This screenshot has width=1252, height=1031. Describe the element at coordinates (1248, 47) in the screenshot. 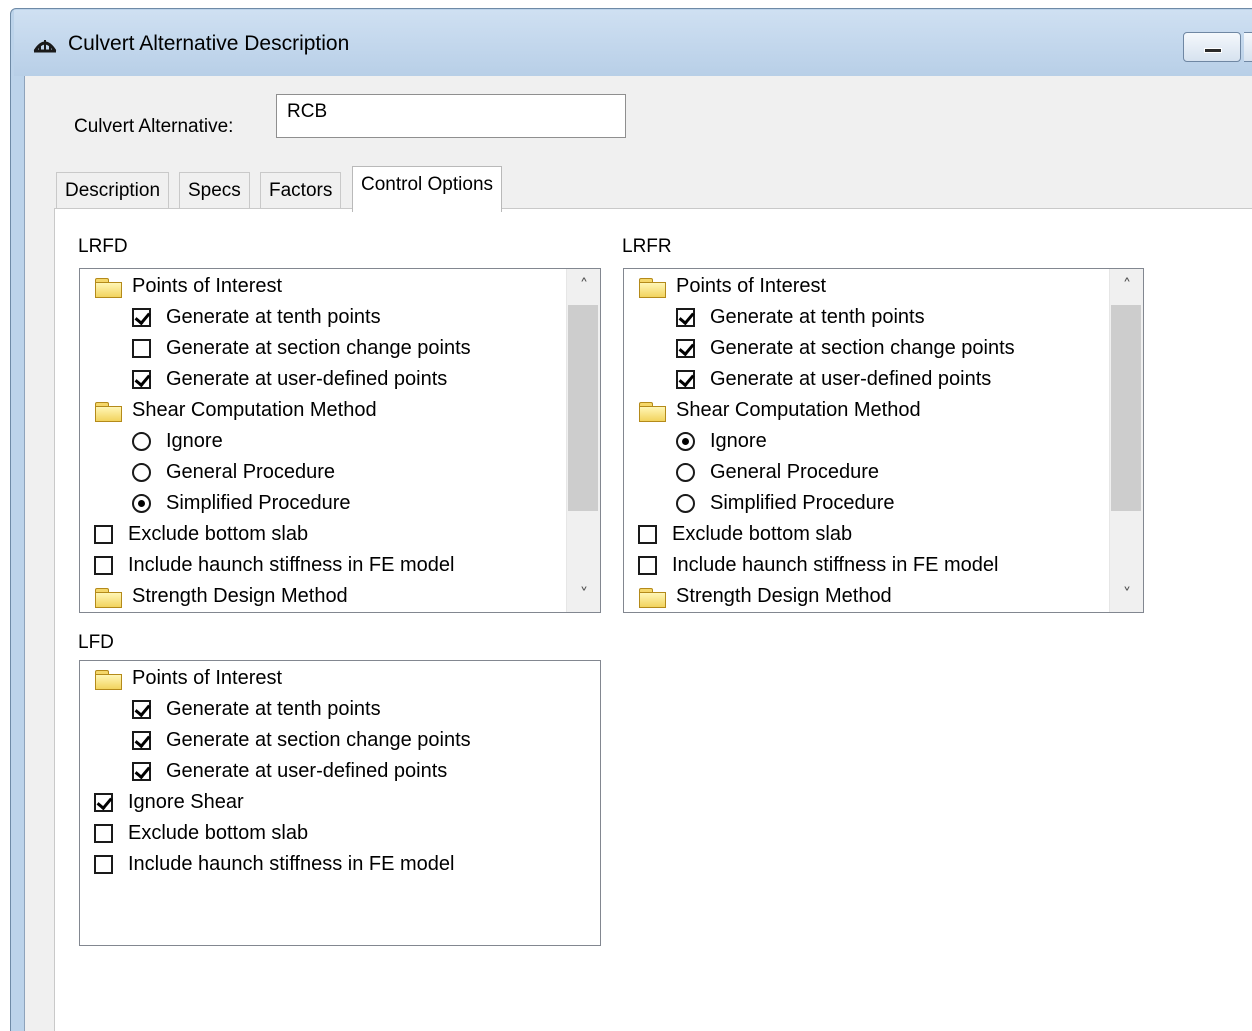

I see `maximize-button` at that location.